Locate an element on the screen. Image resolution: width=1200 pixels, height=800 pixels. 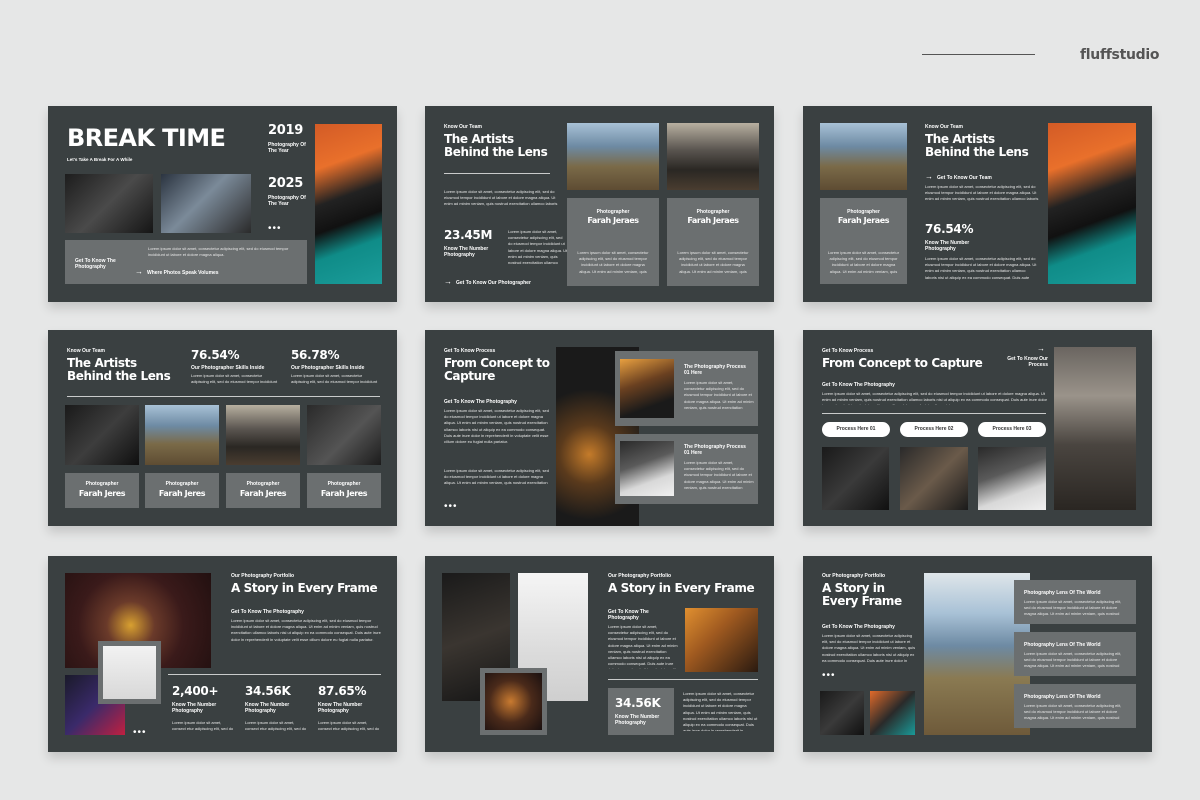
year-1: 2019 is located at coordinates (285, 130).